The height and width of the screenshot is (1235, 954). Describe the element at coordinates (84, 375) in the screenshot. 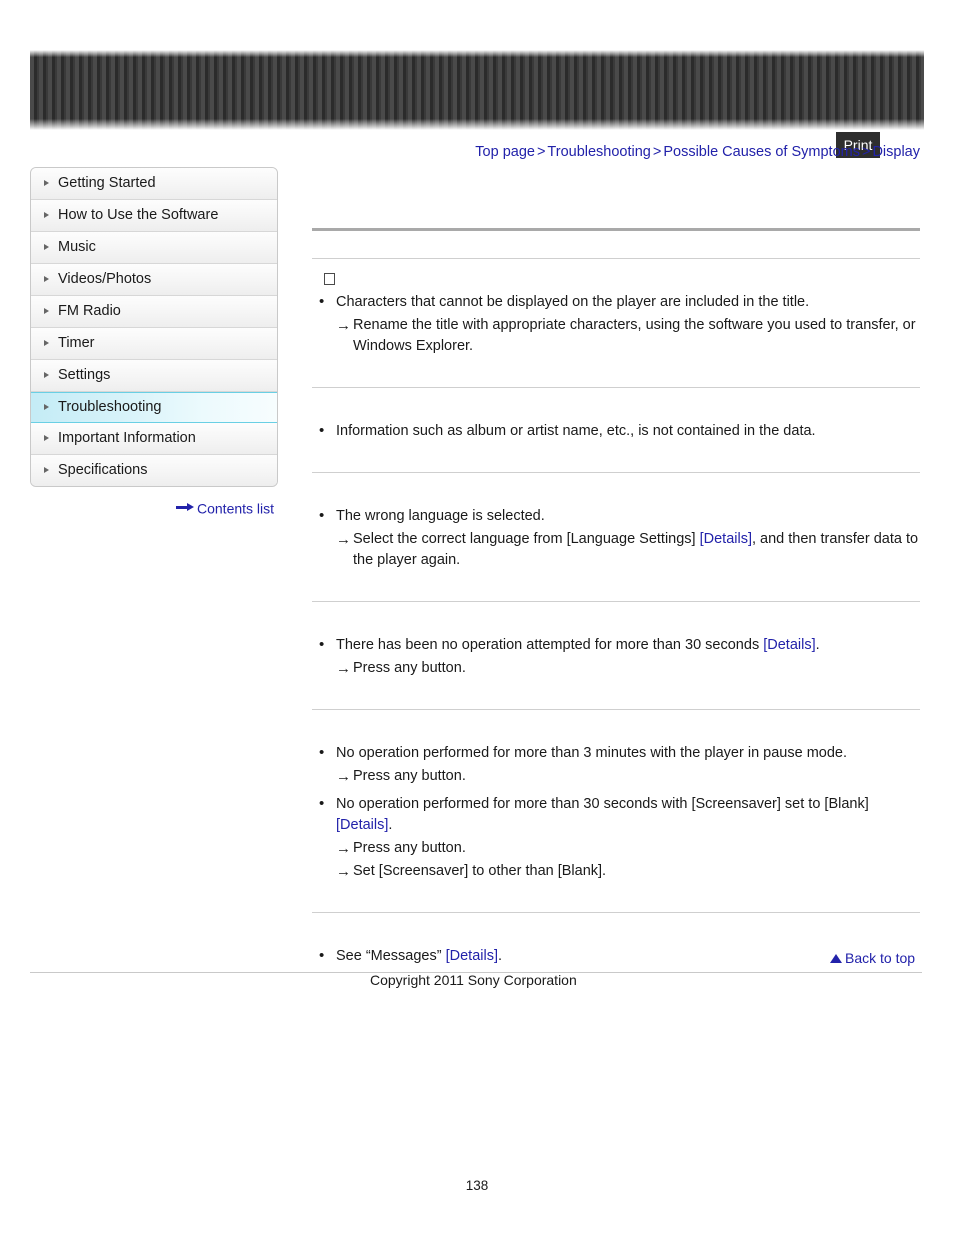

I see `sidebar-item-label: Settings` at that location.